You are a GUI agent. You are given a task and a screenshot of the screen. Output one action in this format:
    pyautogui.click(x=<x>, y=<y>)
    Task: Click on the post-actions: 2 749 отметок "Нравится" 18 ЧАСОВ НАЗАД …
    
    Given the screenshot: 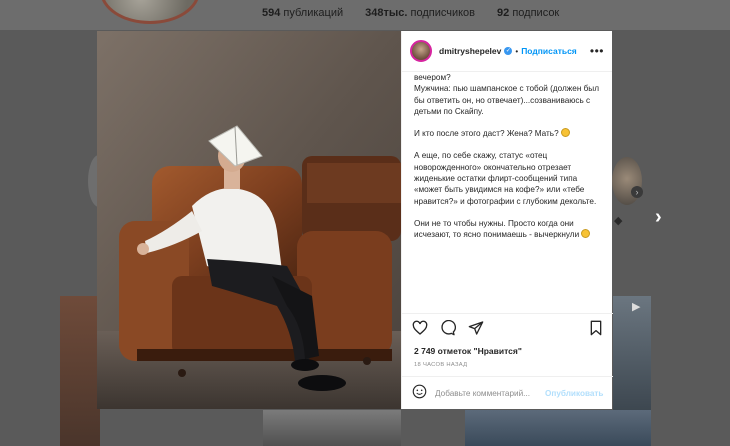 What is the action you would take?
    pyautogui.click(x=507, y=361)
    